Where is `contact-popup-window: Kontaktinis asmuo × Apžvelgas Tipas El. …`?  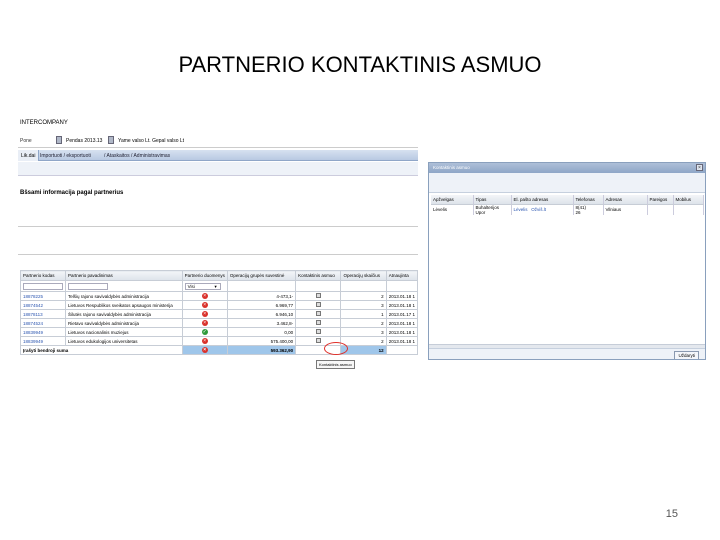
contact-popup-window: Kontaktinis asmuo × Apžvelgas Tipas El. … is located at coordinates (567, 261).